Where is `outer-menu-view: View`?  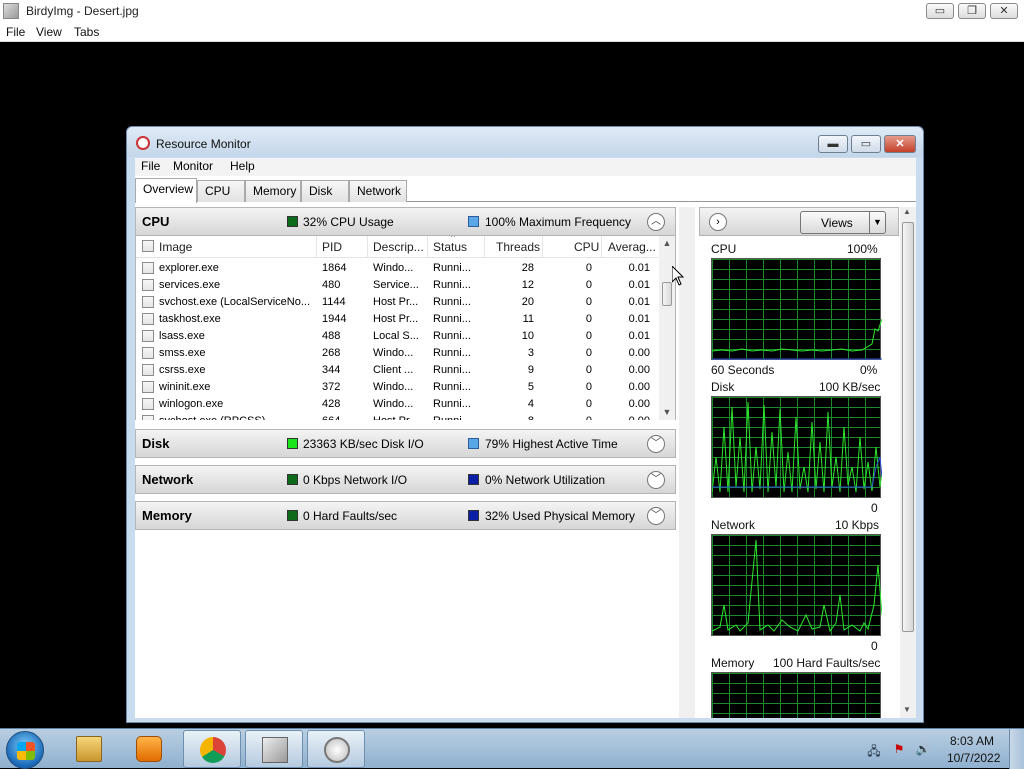
outer-menu-view: View is located at coordinates (49, 32).